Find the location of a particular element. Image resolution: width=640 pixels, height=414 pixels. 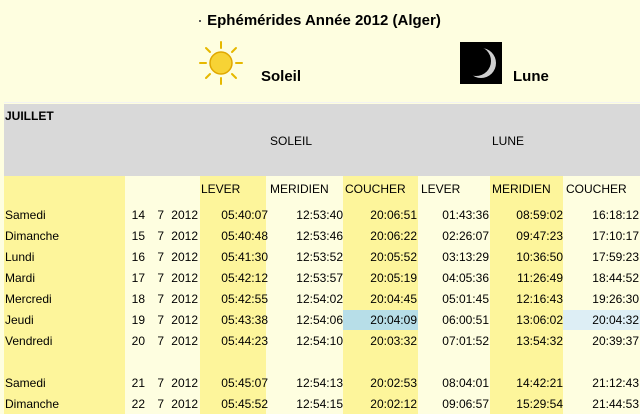

header-meridien: MERIDIEN is located at coordinates (299, 189).